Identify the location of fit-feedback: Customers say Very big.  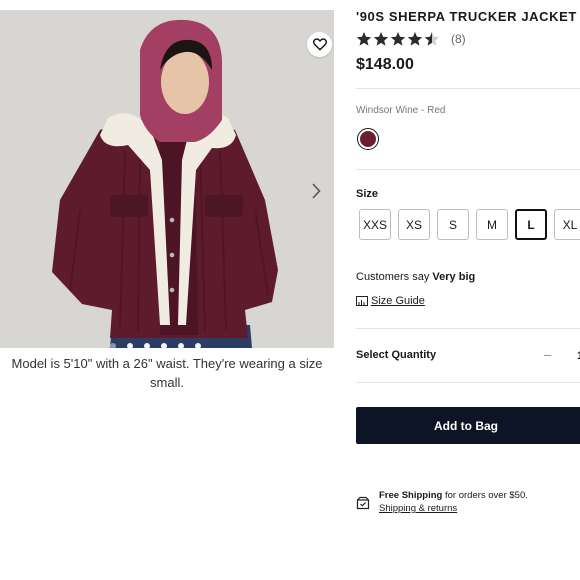
(415, 277).